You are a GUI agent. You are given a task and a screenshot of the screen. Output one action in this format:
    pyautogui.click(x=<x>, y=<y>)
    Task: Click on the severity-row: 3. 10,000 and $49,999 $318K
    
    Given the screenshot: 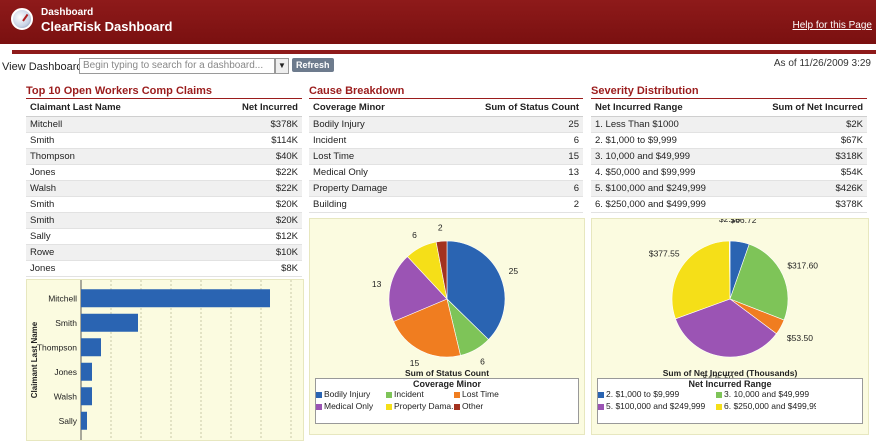 What is the action you would take?
    pyautogui.click(x=729, y=156)
    